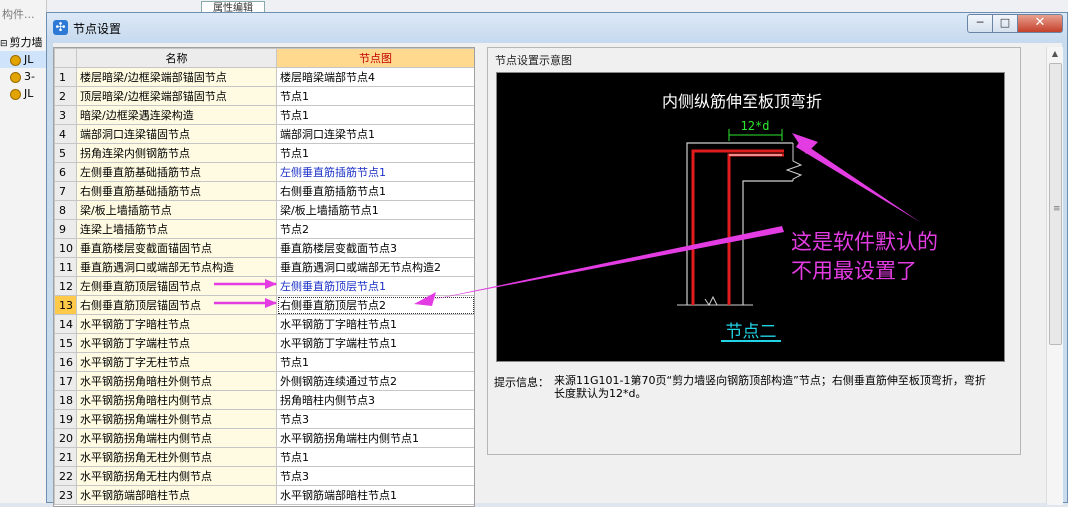 This screenshot has height=507, width=1068. Describe the element at coordinates (264, 381) in the screenshot. I see `table-row: 17 水平钢筋拐角暗柱外侧节点 外侧钢筋连续通过节点2` at that location.